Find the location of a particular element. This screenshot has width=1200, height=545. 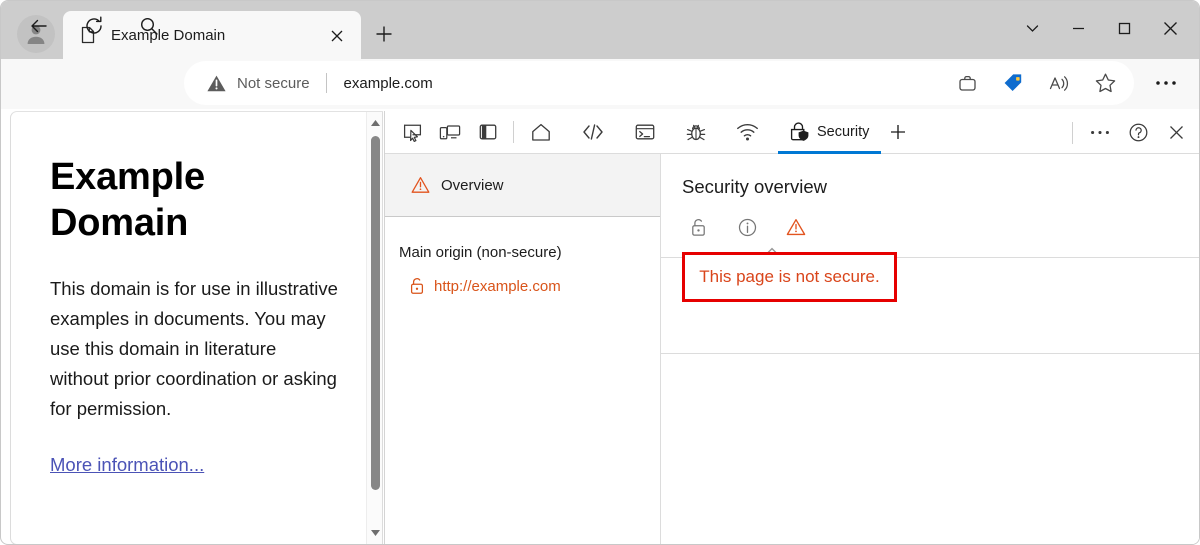

scroll-down-arrow-icon is located at coordinates (375, 533).